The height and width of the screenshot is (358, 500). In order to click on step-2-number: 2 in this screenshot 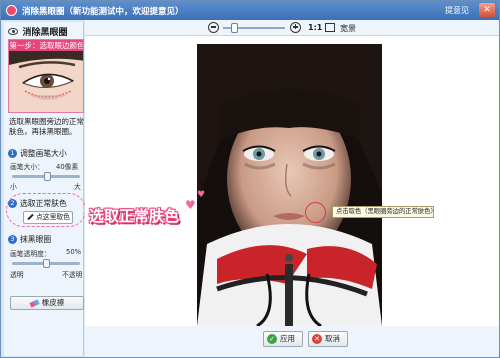, I will do `click(12, 203)`.